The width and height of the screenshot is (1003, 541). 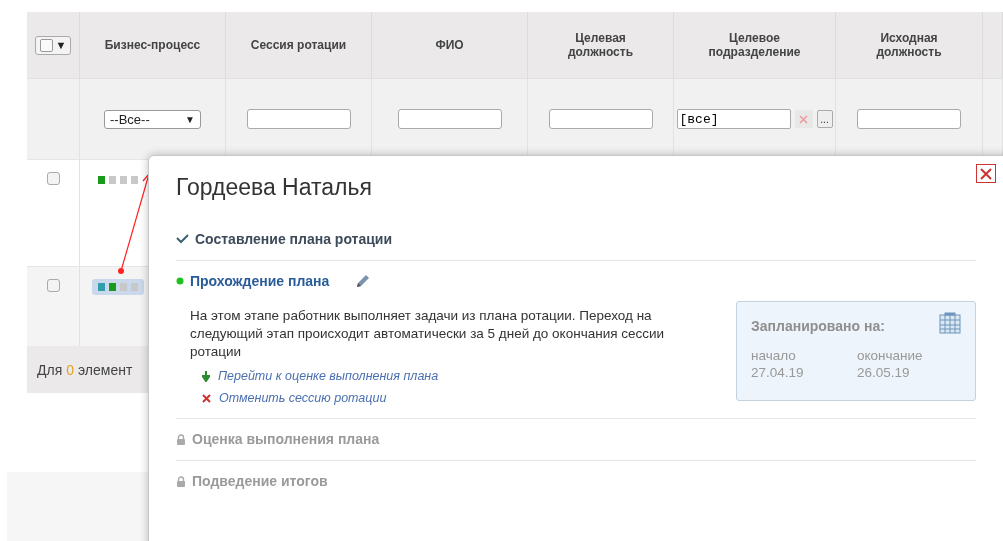 What do you see at coordinates (818, 326) in the screenshot?
I see `schedule-title: Запланировано на:` at bounding box center [818, 326].